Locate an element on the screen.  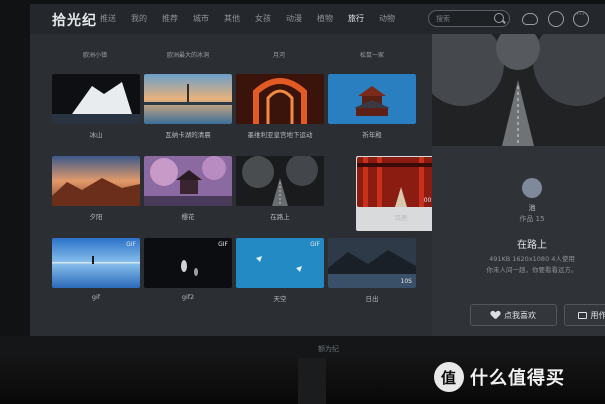
more-icon is located at coordinates (581, 18).